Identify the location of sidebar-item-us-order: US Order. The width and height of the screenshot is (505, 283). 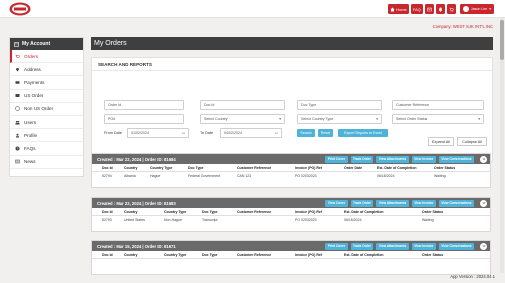
(46, 96).